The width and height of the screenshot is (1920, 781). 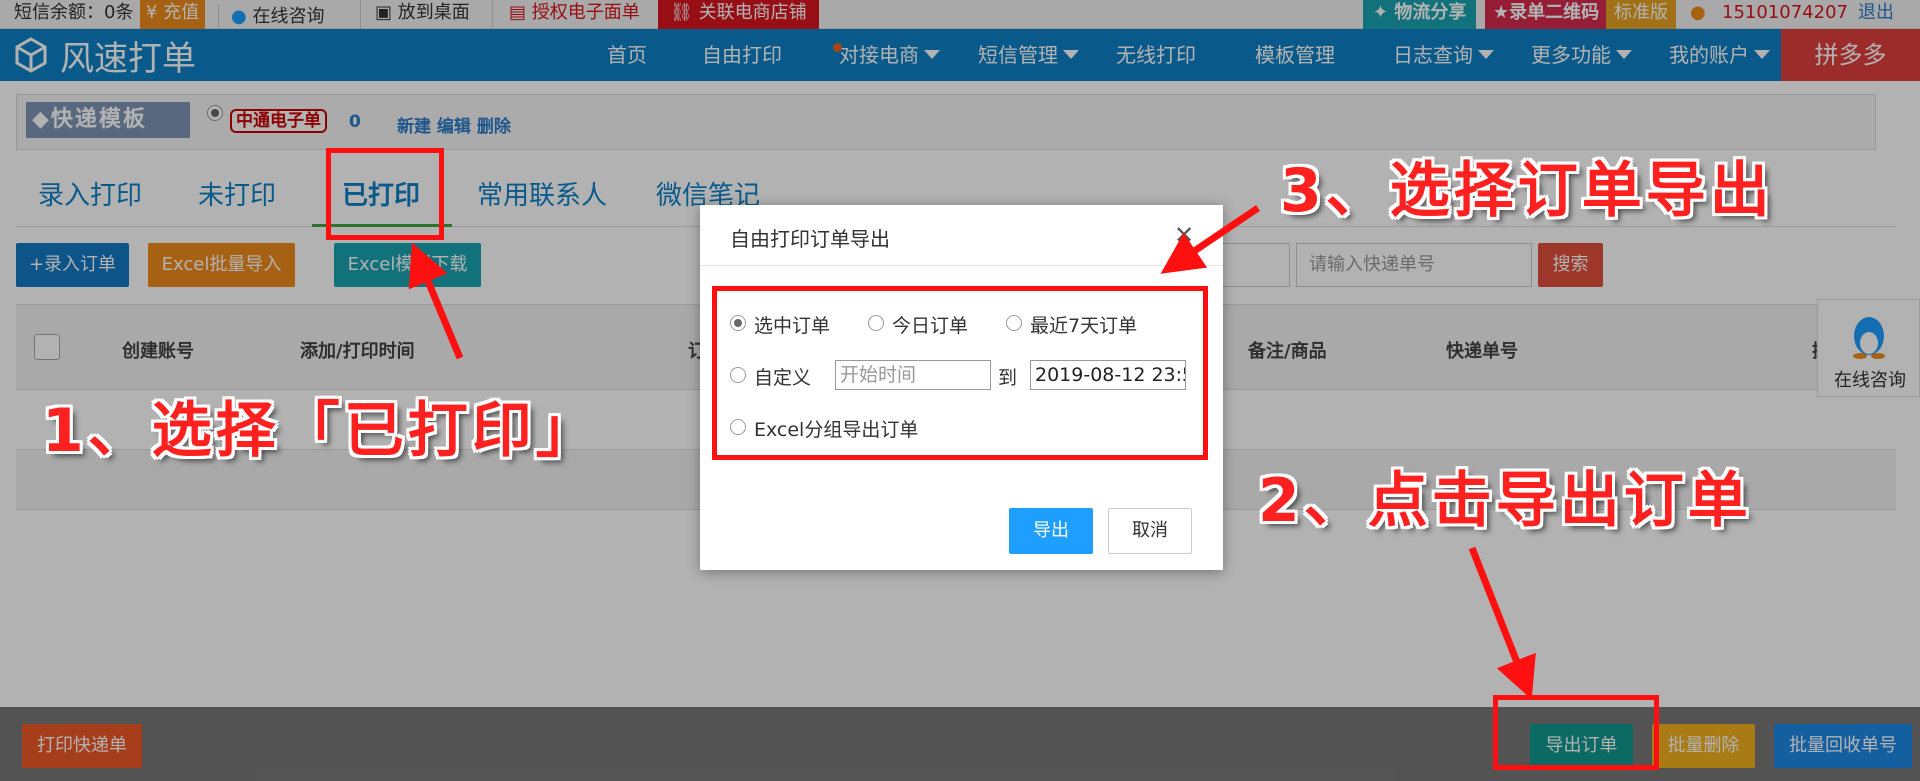 What do you see at coordinates (1502, 623) in the screenshot?
I see `arrow-step2` at bounding box center [1502, 623].